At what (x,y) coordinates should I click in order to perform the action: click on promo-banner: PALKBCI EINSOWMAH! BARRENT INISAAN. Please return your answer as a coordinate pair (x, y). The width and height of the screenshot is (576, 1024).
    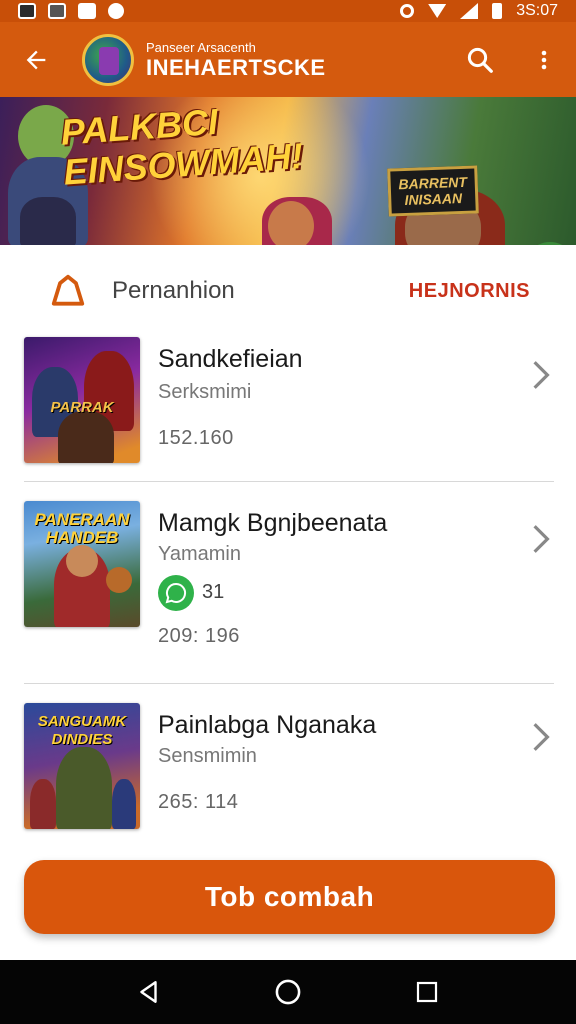
    Looking at the image, I should click on (288, 171).